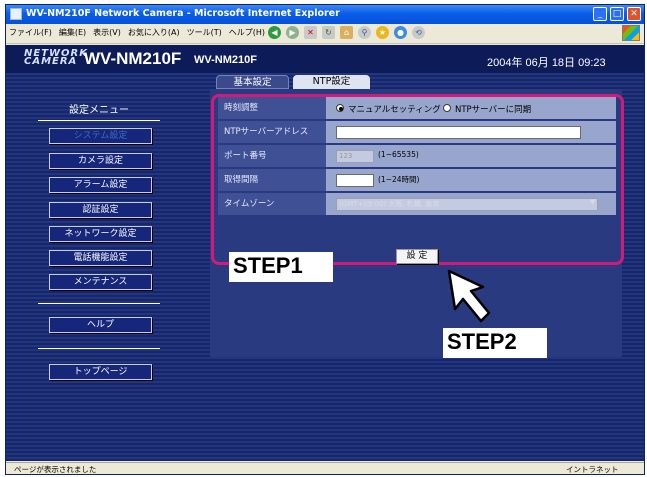 Image resolution: width=647 pixels, height=477 pixels. What do you see at coordinates (495, 343) in the screenshot?
I see `step2-label: STEP2` at bounding box center [495, 343].